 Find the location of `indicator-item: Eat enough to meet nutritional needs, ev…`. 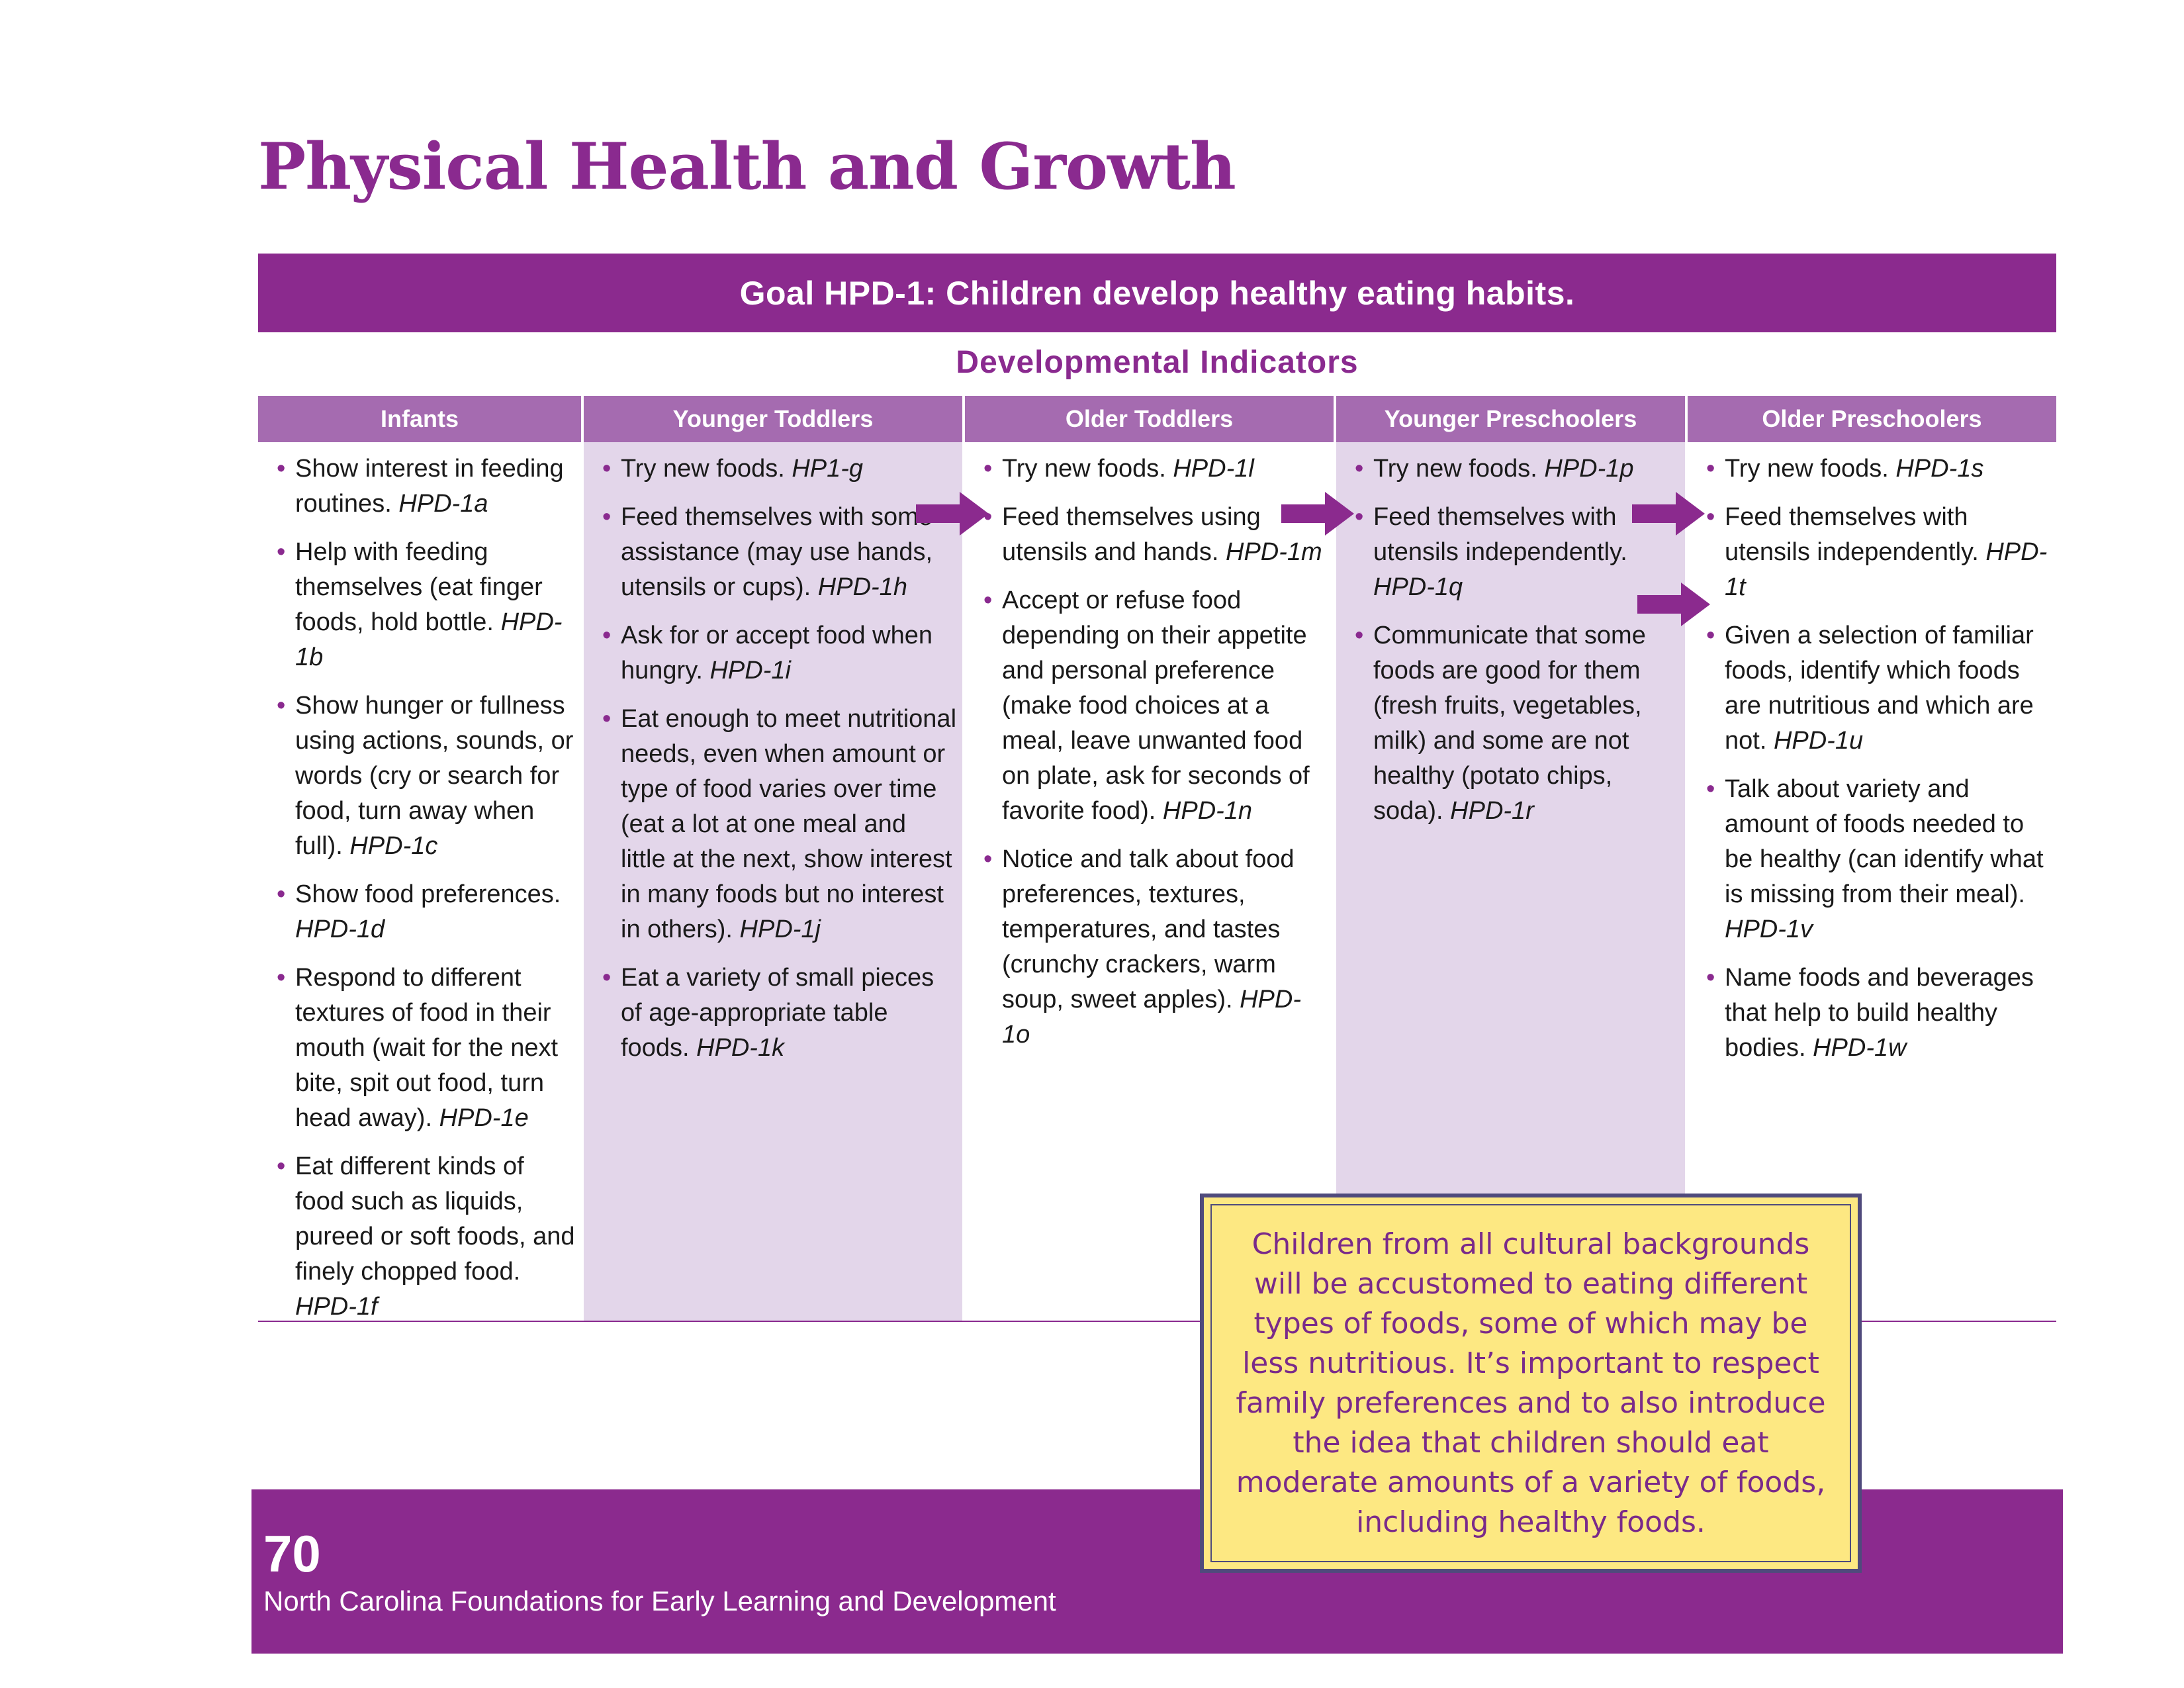

indicator-item: Eat enough to meet nutritional needs, ev… is located at coordinates (771, 824).